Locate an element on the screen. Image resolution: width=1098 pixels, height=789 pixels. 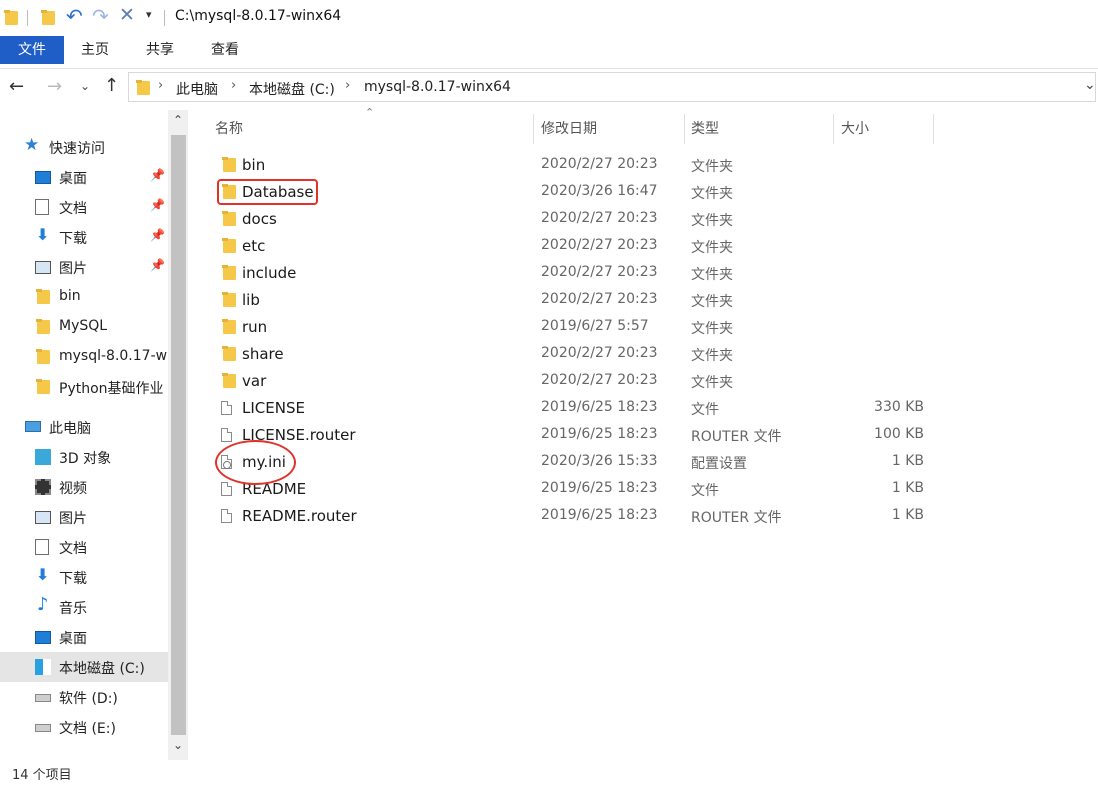
nav-item-downloads: ⬇ 下载 📌 is located at coordinates (84, 237).